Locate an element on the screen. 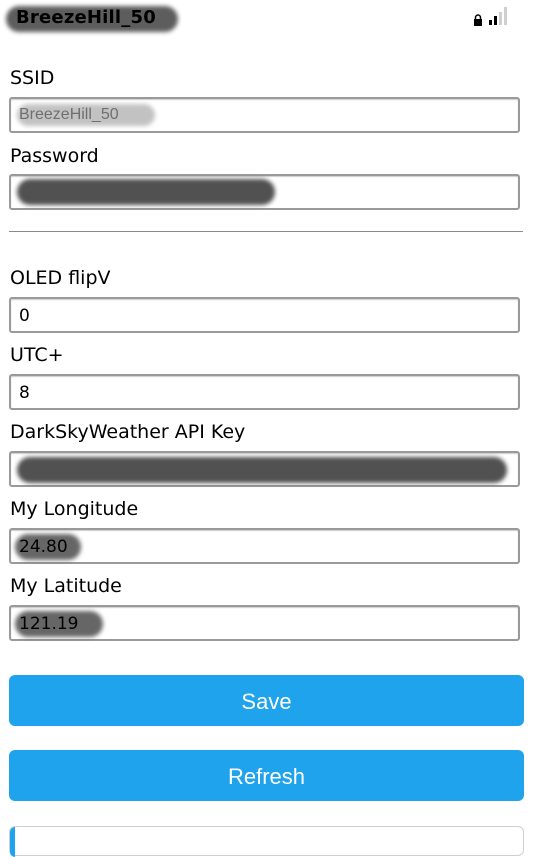  oled-flip-input: 0 is located at coordinates (264, 315).